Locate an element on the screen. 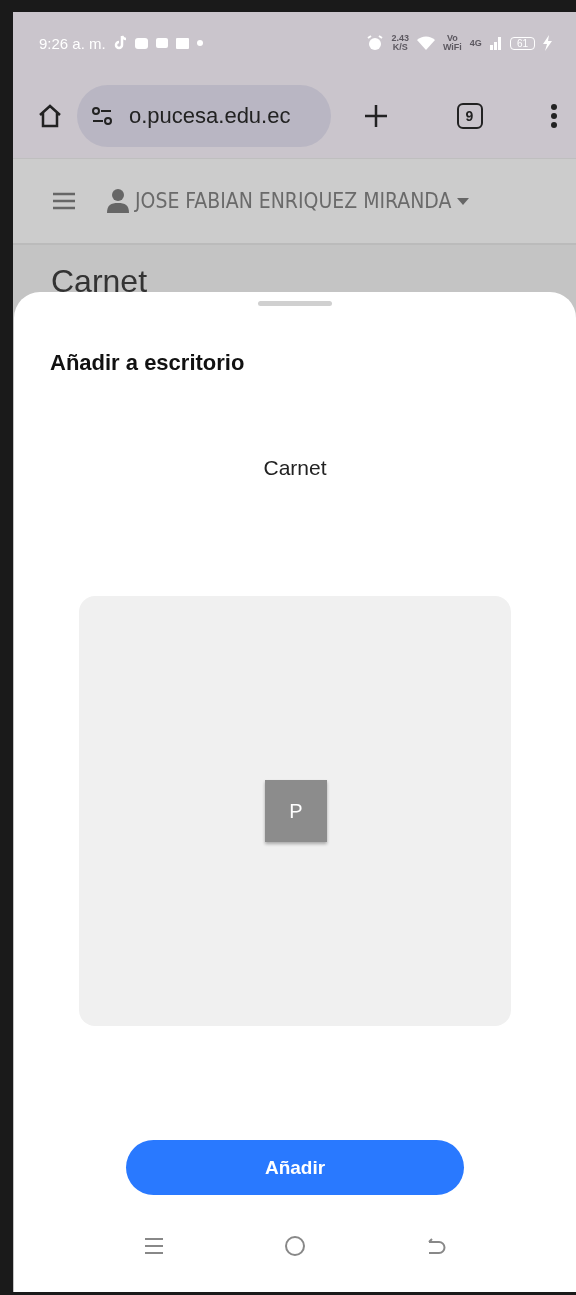 The width and height of the screenshot is (576, 1295). music-note-icon is located at coordinates (120, 43).